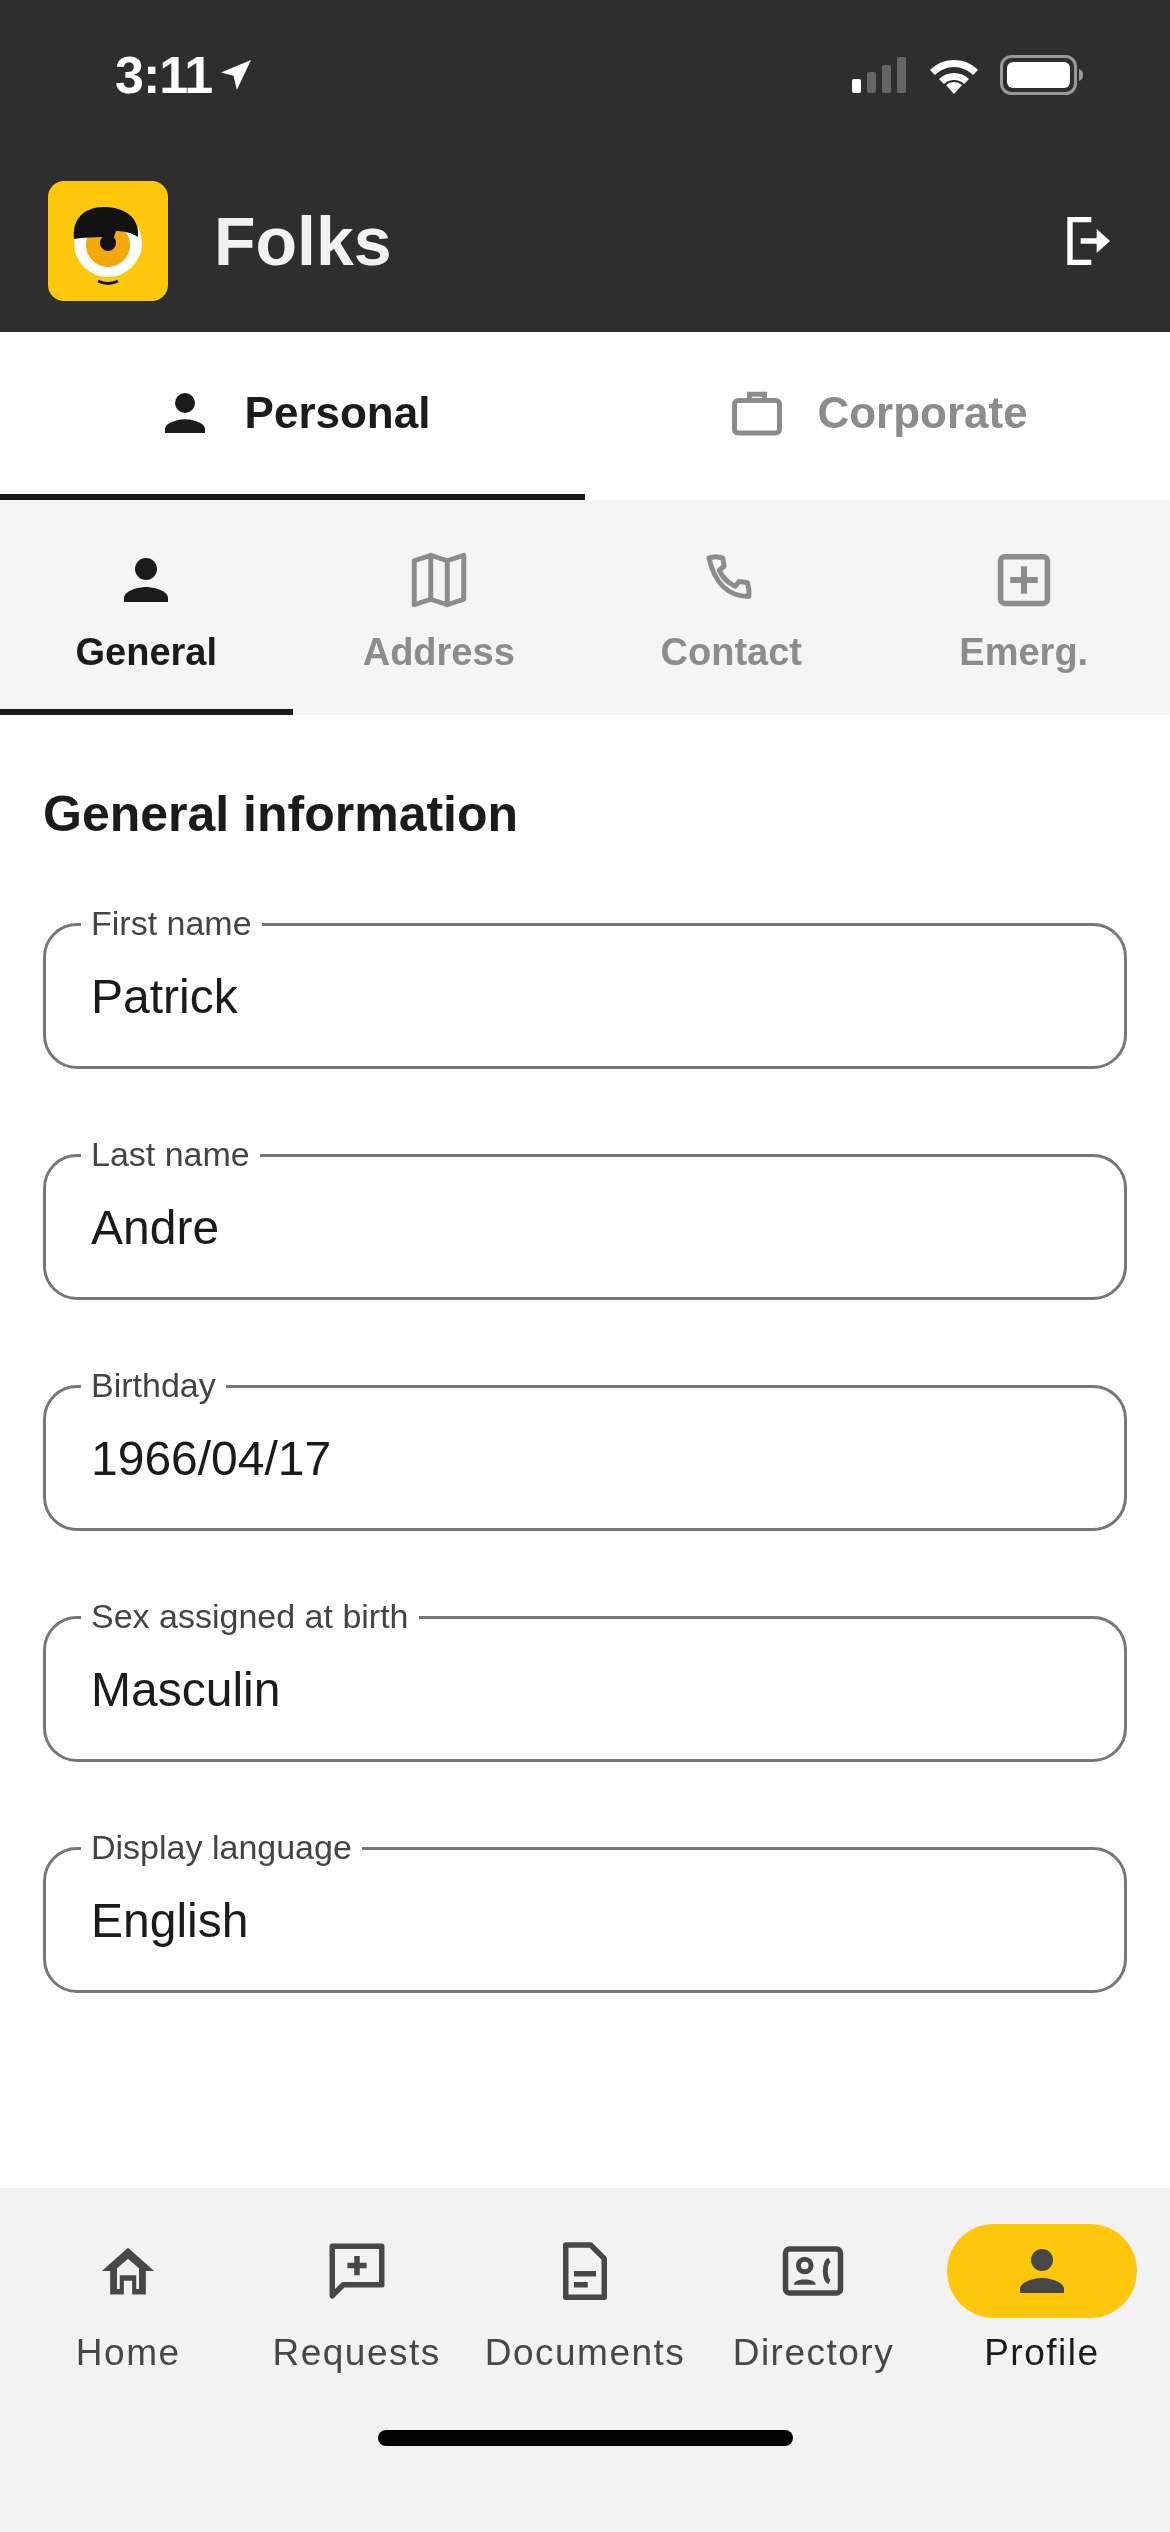 Image resolution: width=1170 pixels, height=2532 pixels. I want to click on text-field: Last name Andre, so click(585, 1215).